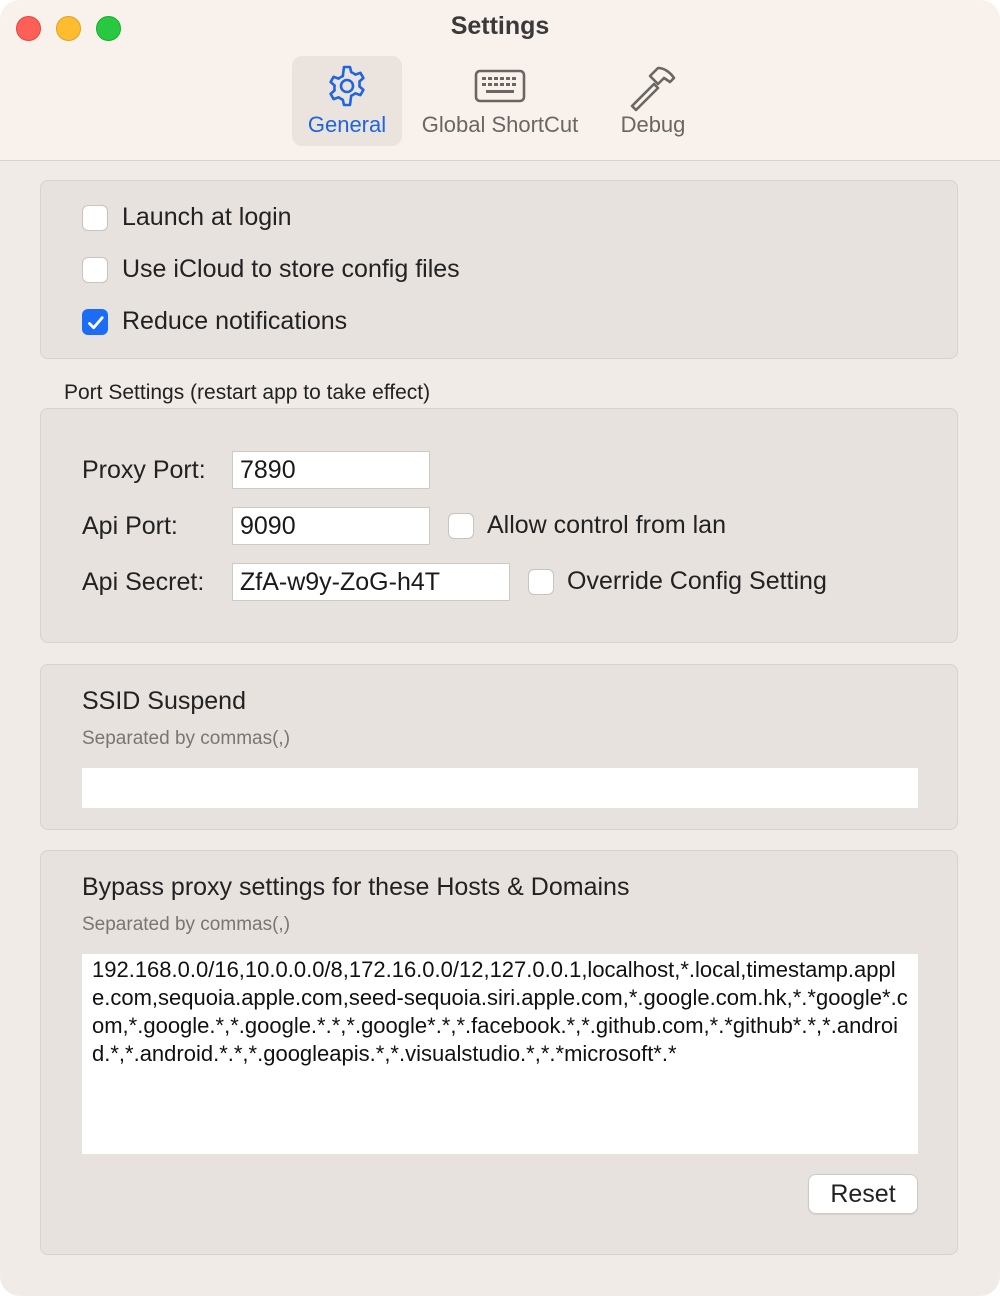 This screenshot has height=1296, width=1000. Describe the element at coordinates (164, 701) in the screenshot. I see `ssid-suspend-title: SSID Suspend` at that location.